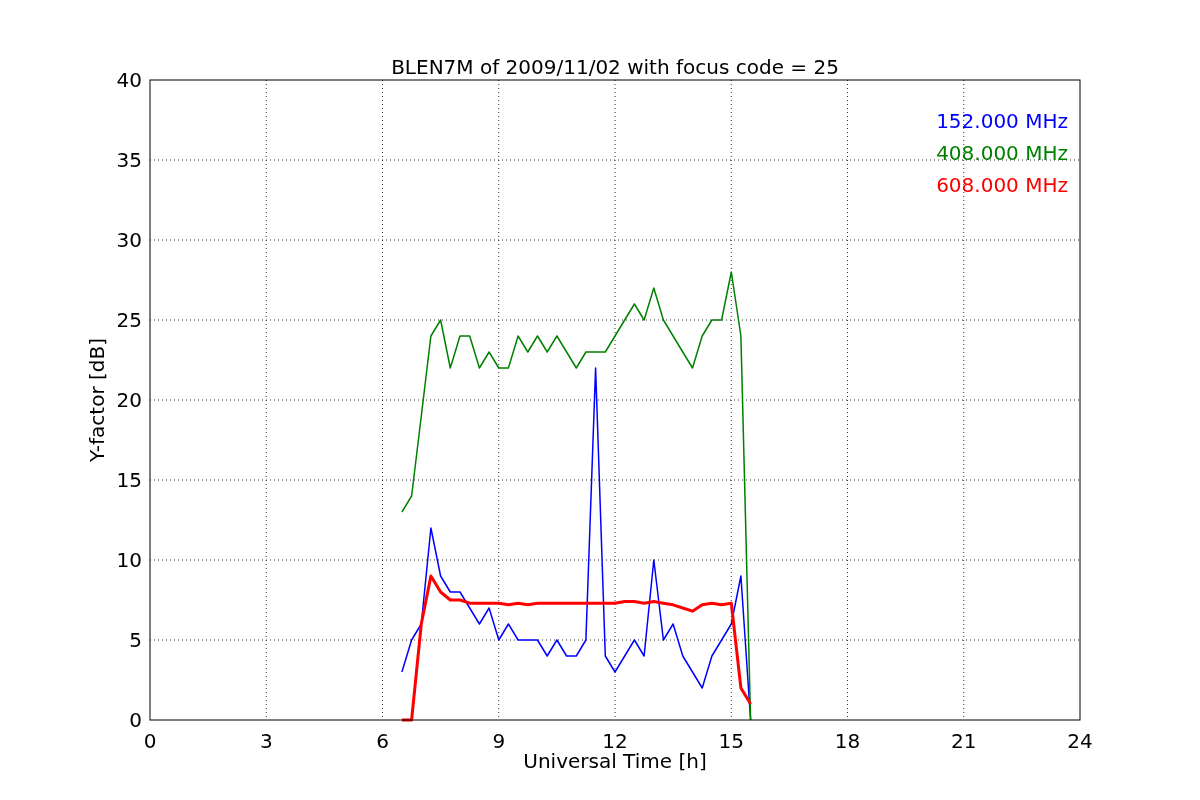  I want to click on tick-label: 30, so click(129, 240).